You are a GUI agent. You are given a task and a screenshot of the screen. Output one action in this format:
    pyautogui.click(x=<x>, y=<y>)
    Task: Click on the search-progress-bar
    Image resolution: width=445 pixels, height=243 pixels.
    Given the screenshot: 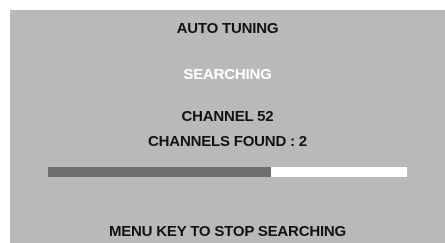 What is the action you would take?
    pyautogui.click(x=227, y=172)
    